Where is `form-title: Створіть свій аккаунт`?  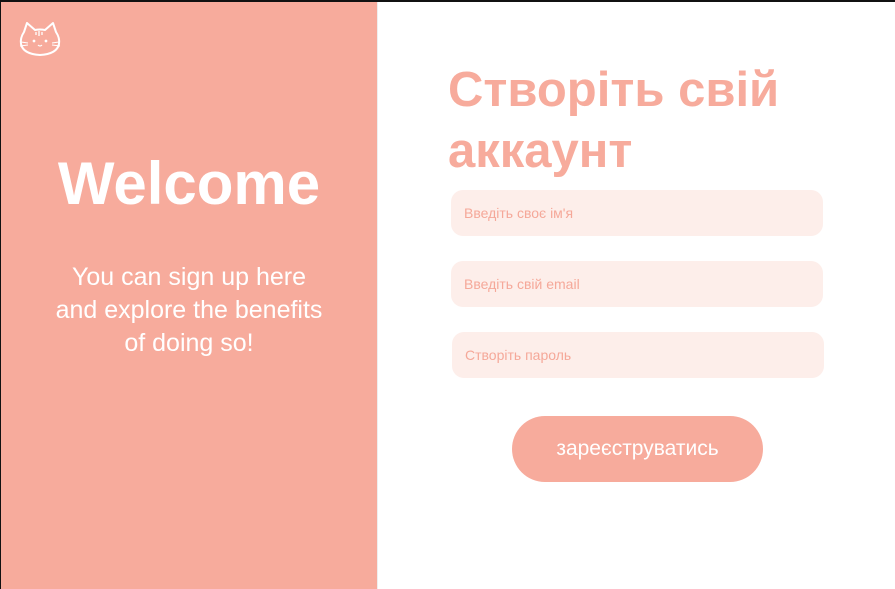 form-title: Створіть свій аккаунт is located at coordinates (614, 120).